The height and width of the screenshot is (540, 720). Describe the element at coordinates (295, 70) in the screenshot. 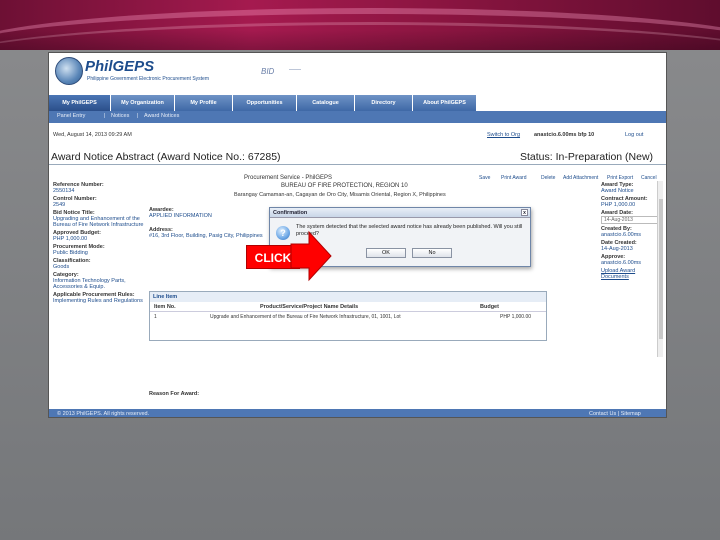

I see `header-mark-2: ——` at that location.